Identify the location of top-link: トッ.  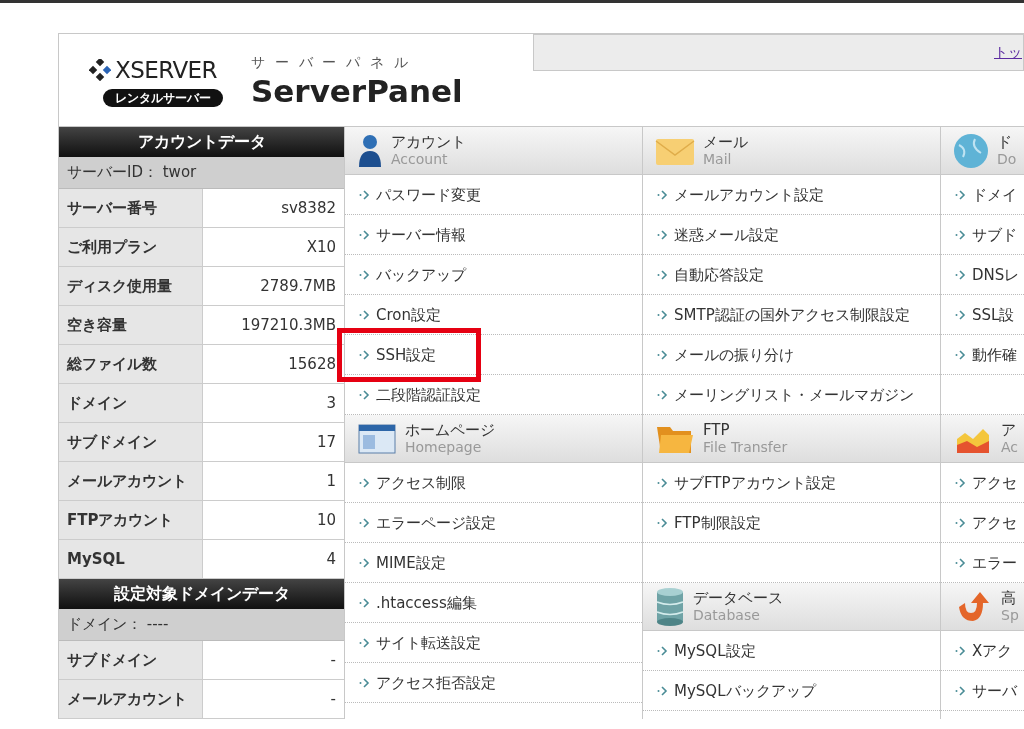
(1008, 52).